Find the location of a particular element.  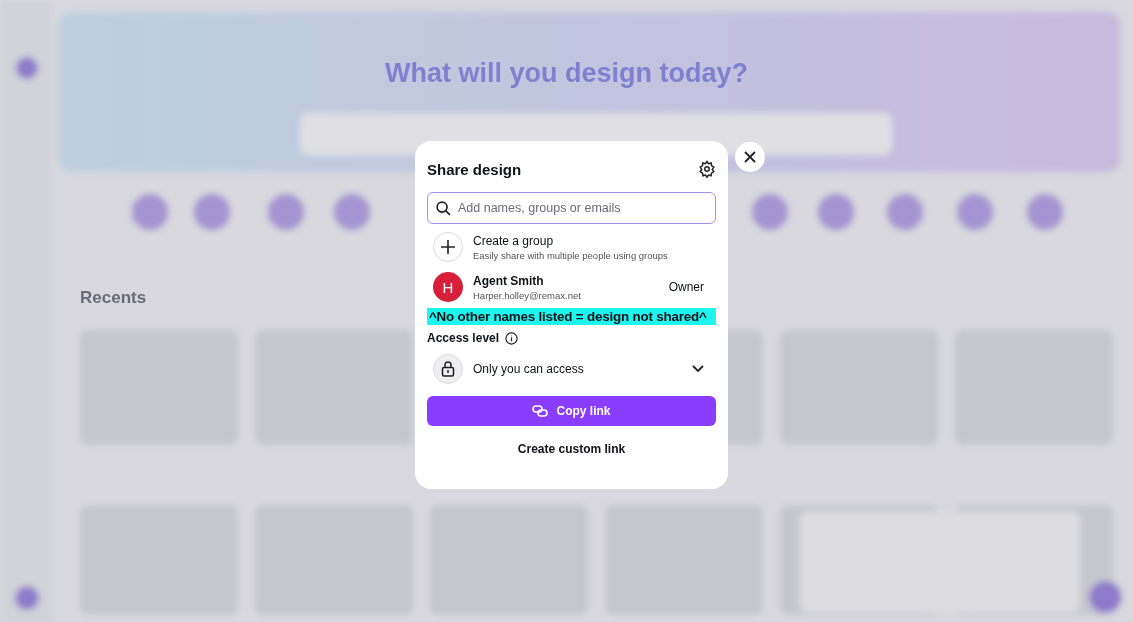

page-headline: What will you design today? is located at coordinates (566, 73).